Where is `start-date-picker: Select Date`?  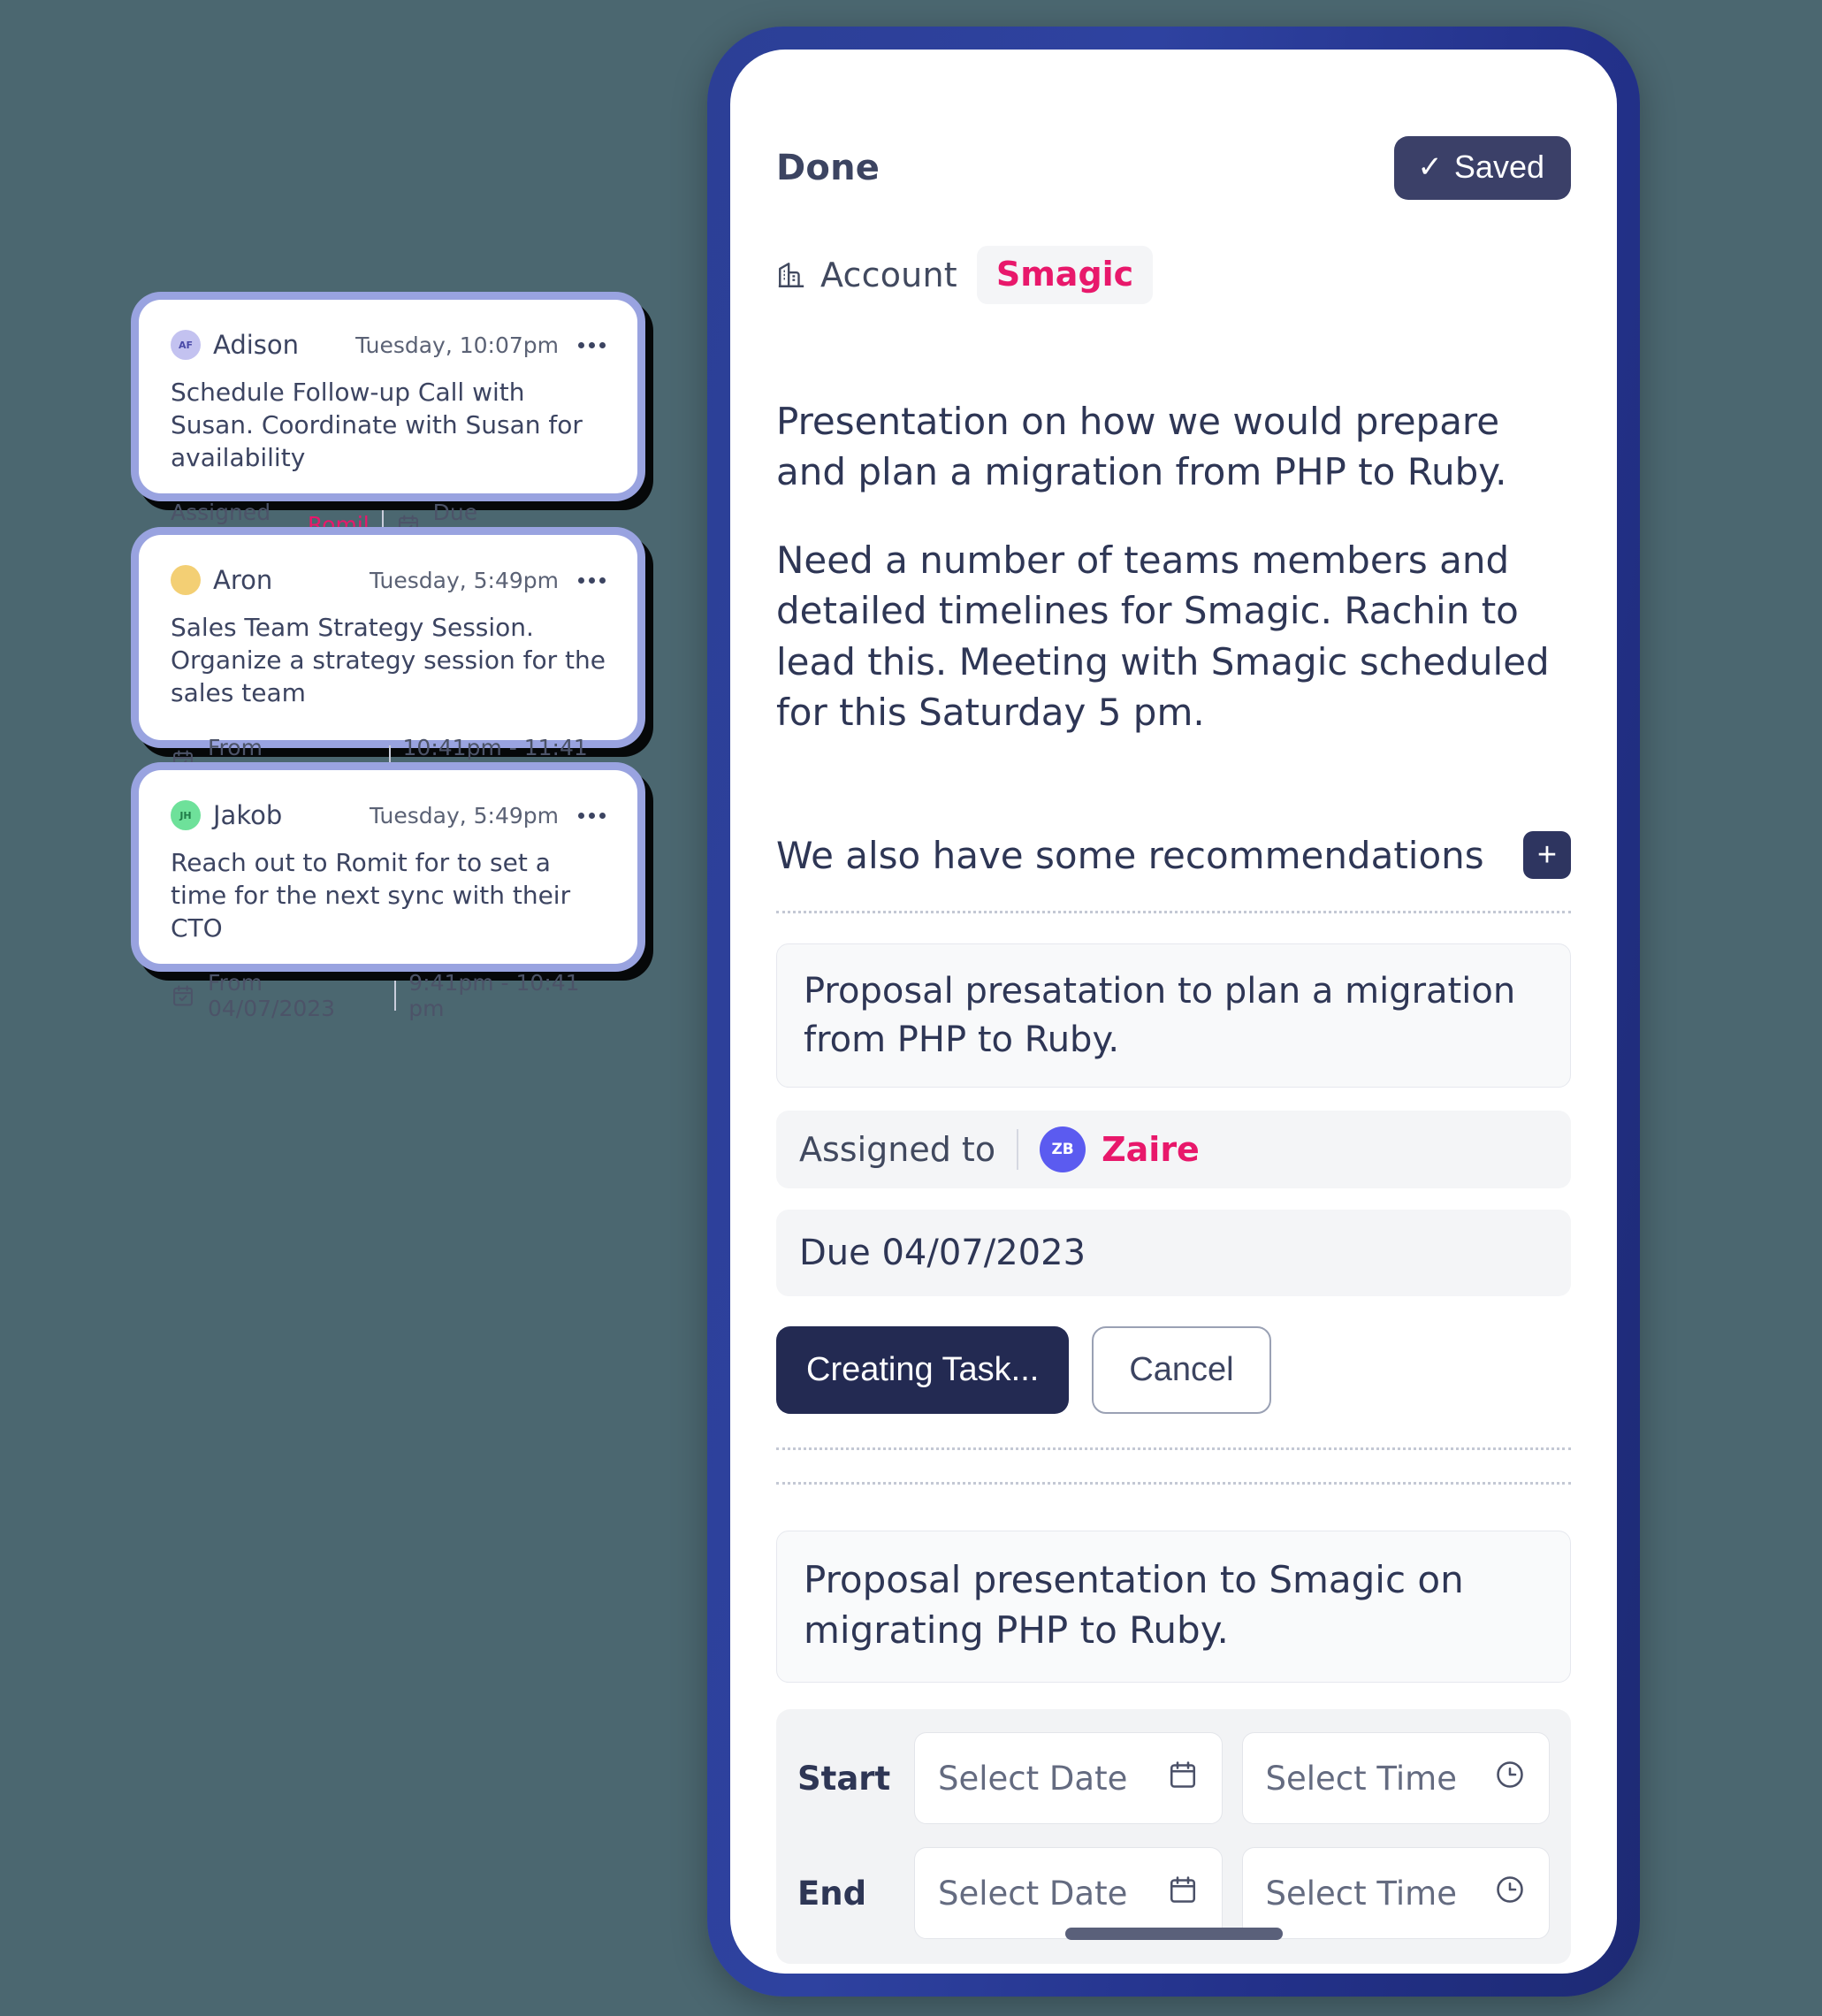 start-date-picker: Select Date is located at coordinates (1068, 1778).